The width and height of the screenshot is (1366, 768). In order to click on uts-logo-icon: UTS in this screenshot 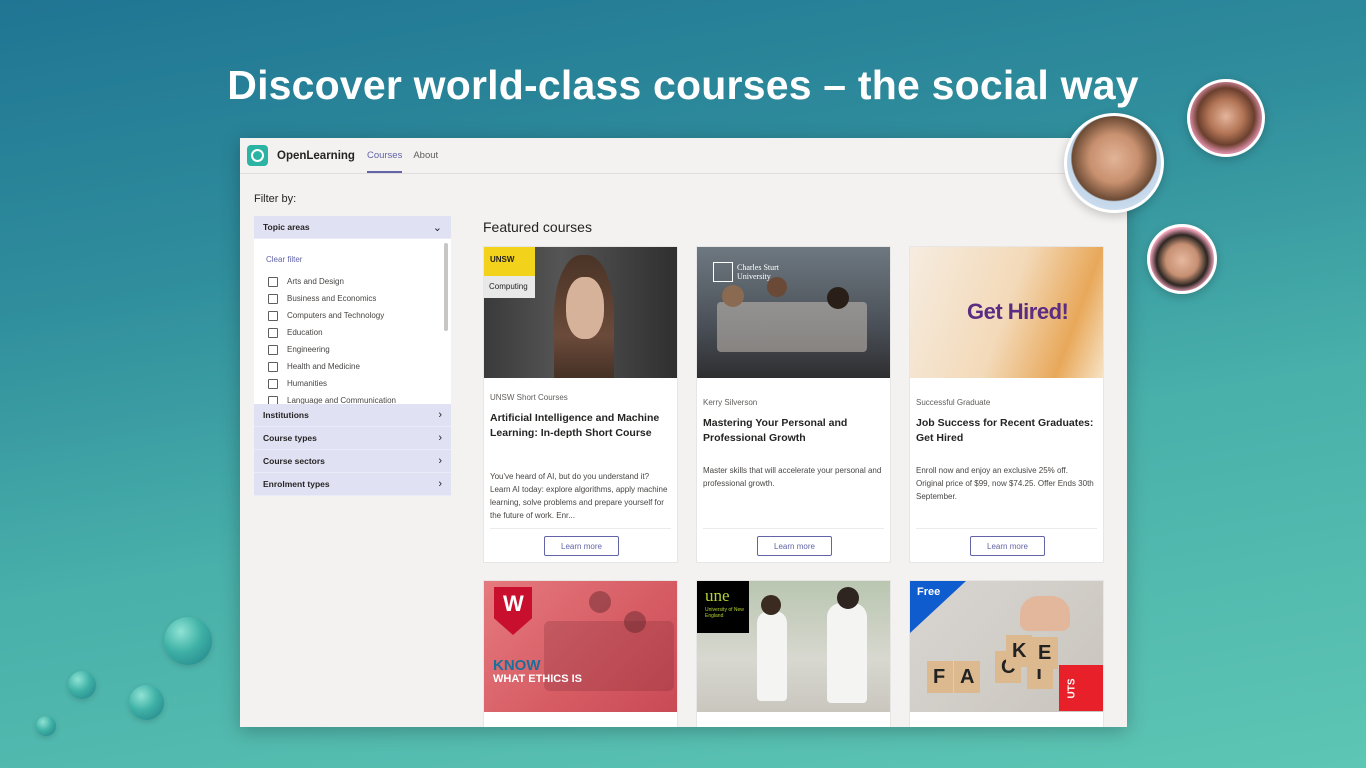, I will do `click(1081, 688)`.